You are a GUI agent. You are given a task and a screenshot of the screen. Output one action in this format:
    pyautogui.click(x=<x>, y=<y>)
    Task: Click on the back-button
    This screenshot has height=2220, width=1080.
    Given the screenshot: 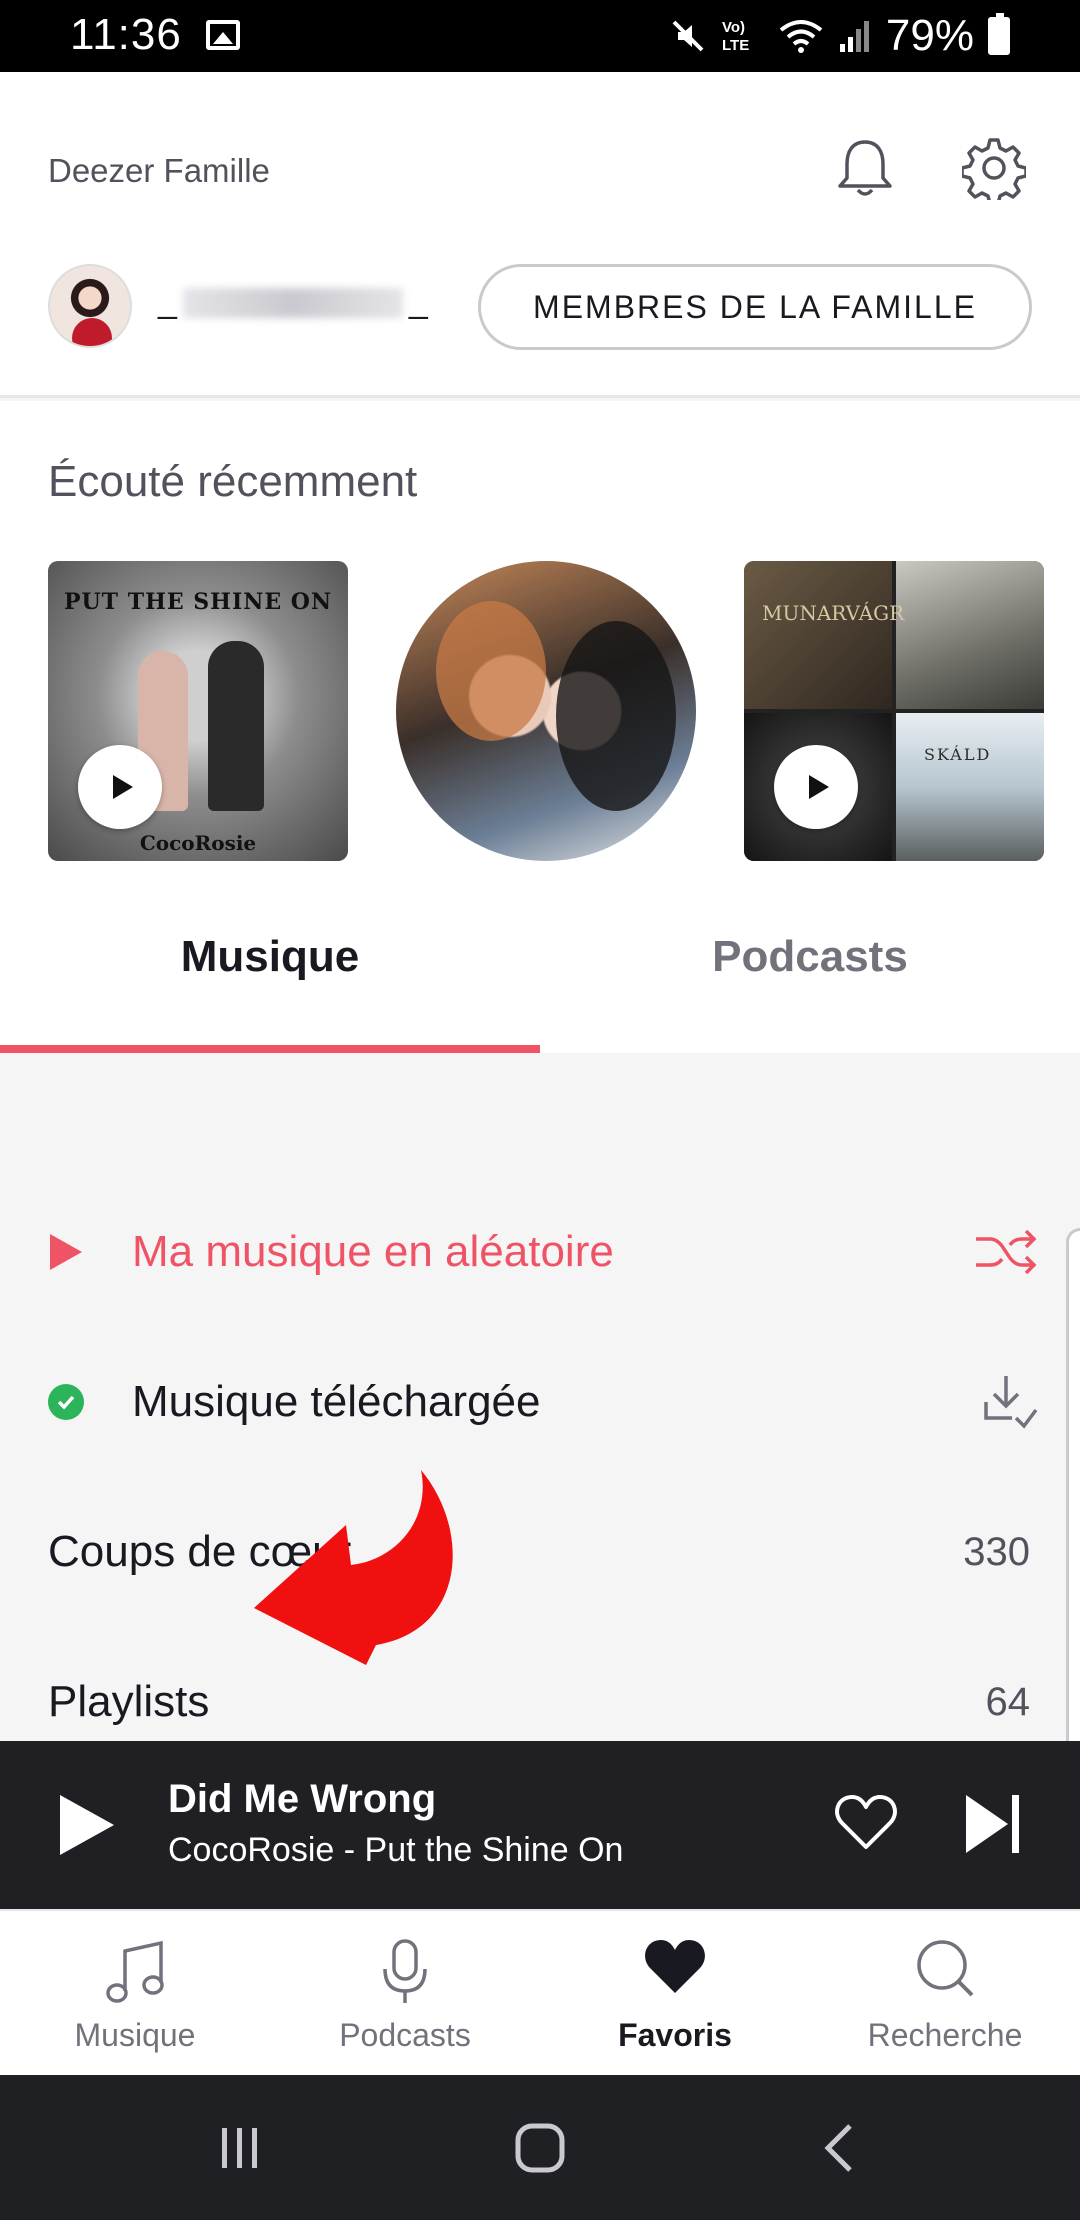 What is the action you would take?
    pyautogui.click(x=840, y=2147)
    